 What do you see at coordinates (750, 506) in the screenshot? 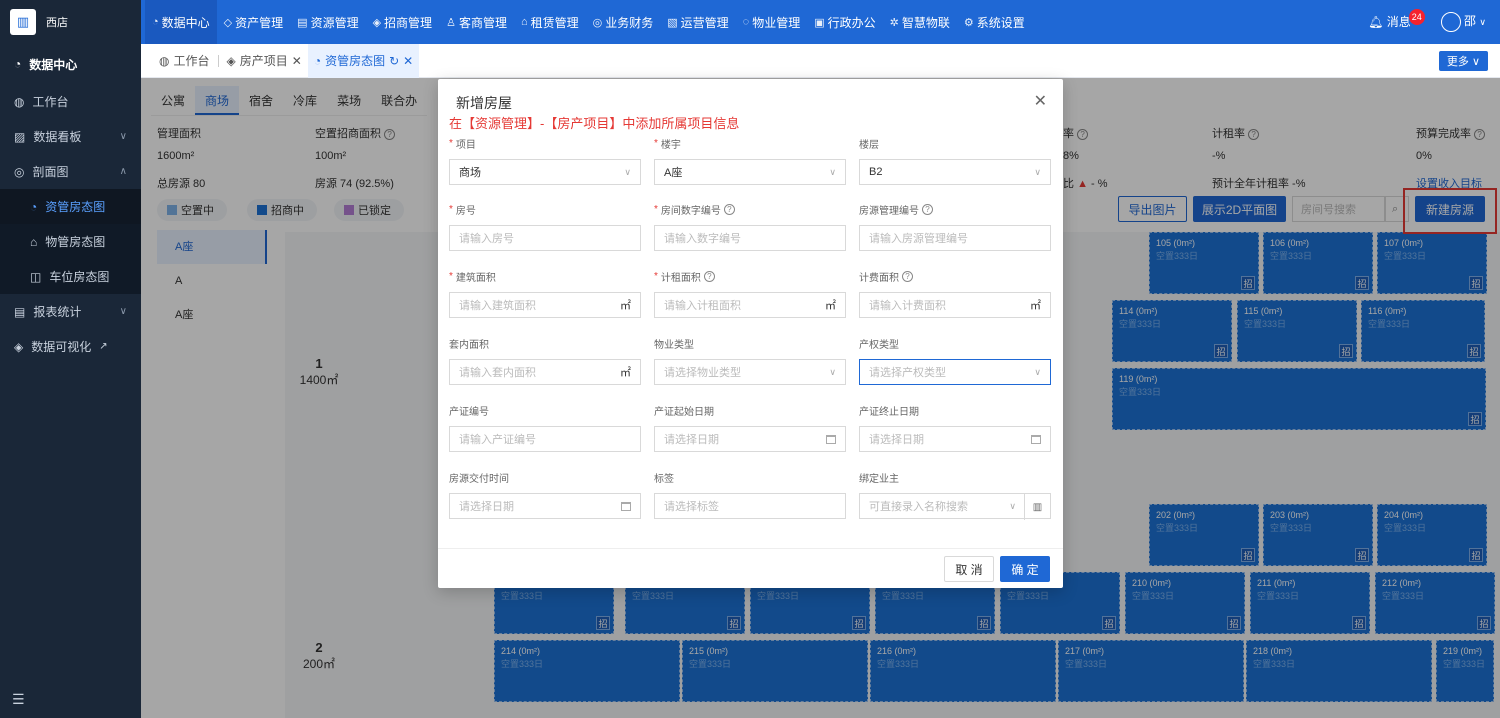
I see `tags-select: 请选择标签` at bounding box center [750, 506].